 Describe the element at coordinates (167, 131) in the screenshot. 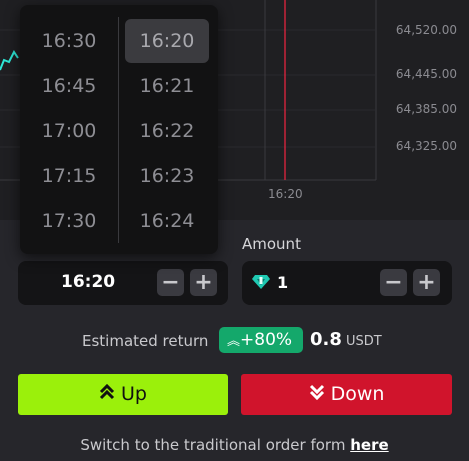

I see `minute-option: 16:22` at that location.